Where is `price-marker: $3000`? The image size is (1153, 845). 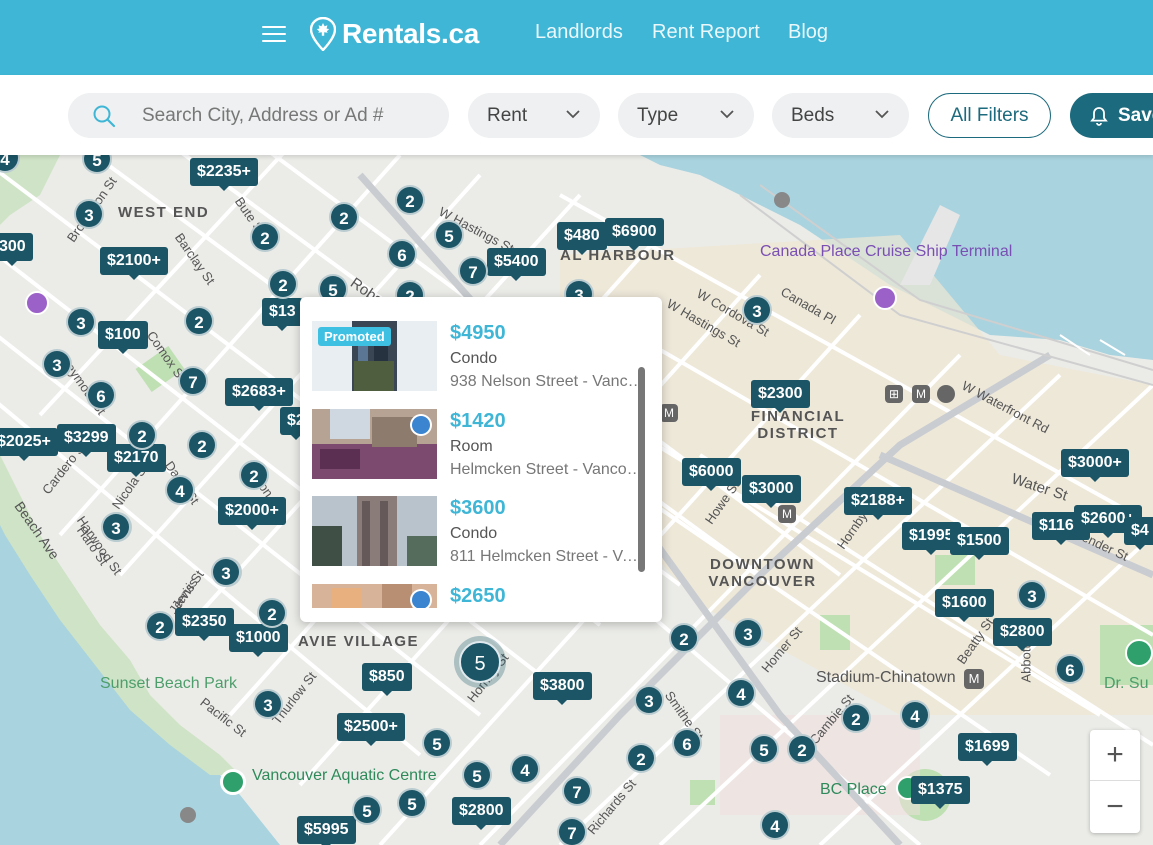 price-marker: $3000 is located at coordinates (771, 491).